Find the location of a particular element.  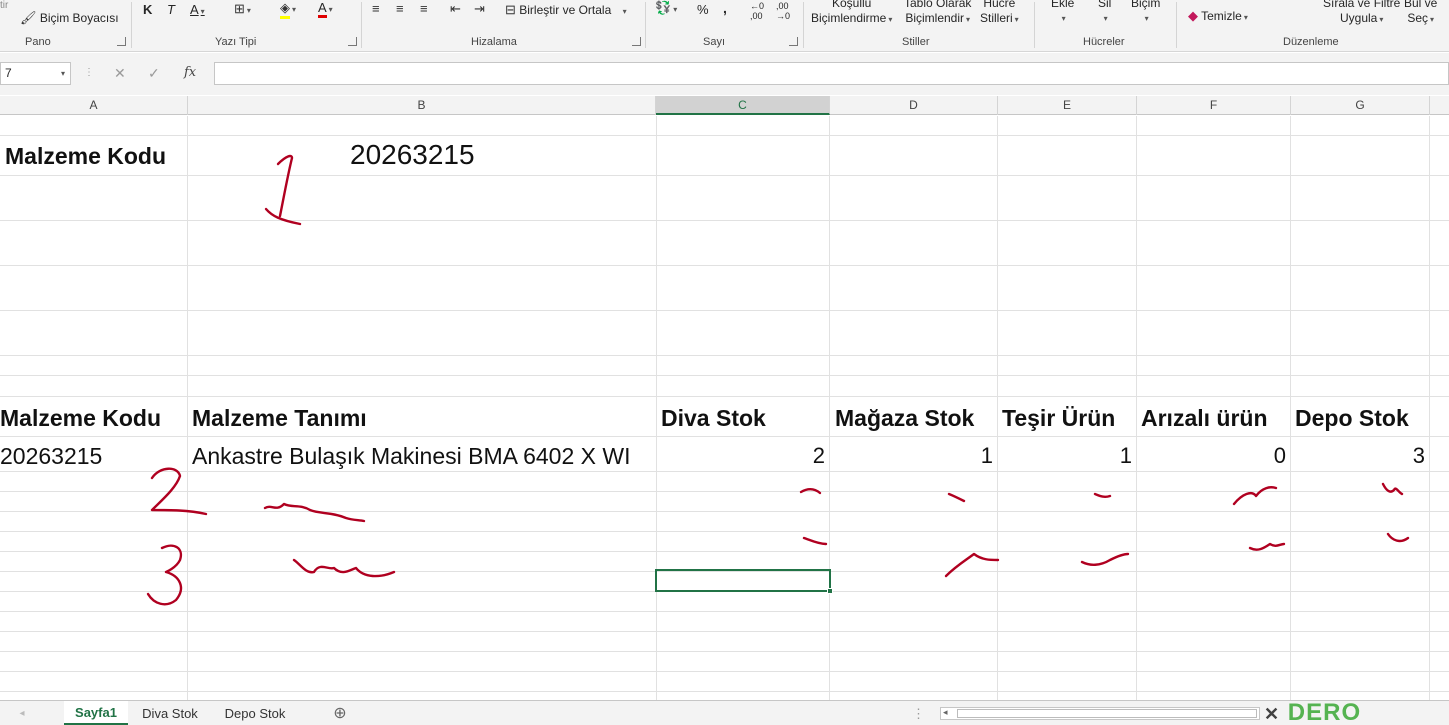

column-header-a: A is located at coordinates (94, 105).